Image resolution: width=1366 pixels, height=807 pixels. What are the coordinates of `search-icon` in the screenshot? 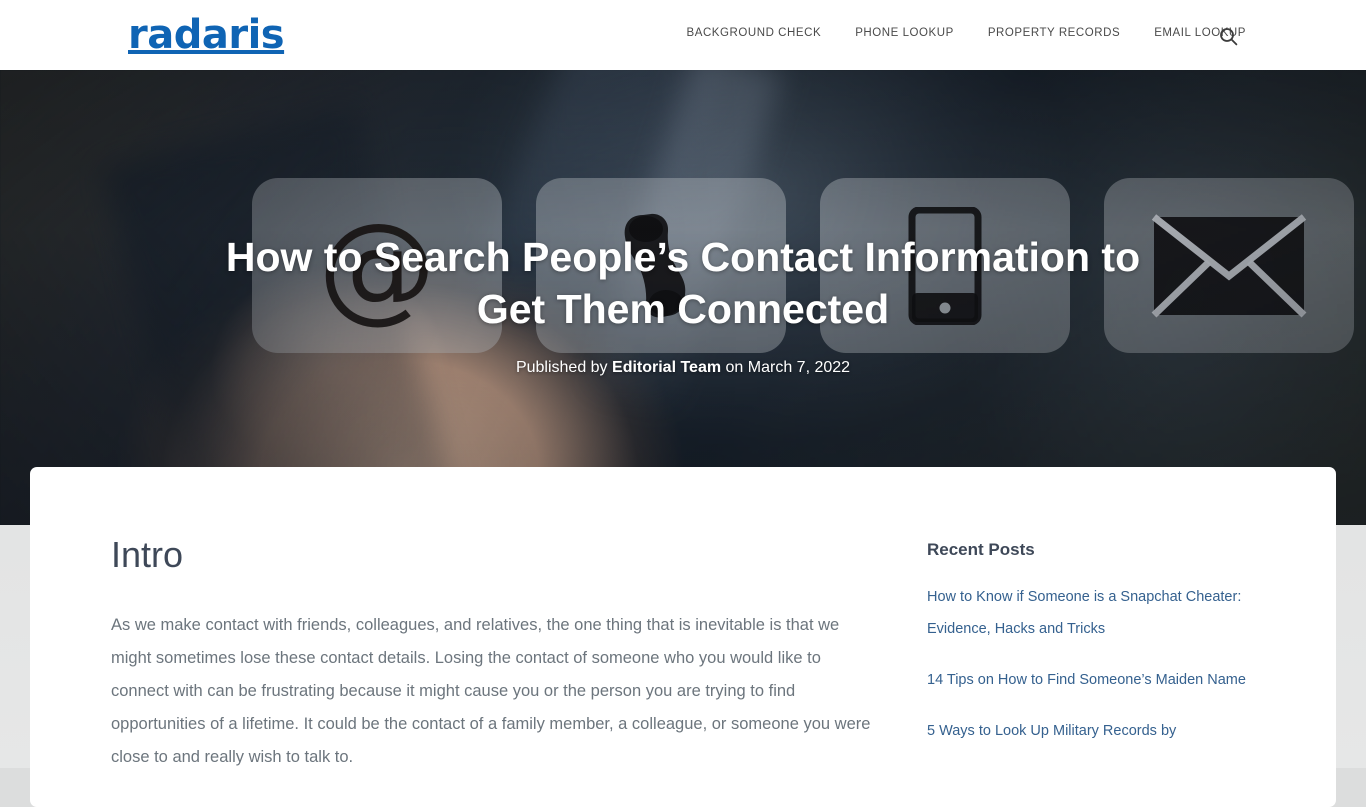 It's located at (1228, 36).